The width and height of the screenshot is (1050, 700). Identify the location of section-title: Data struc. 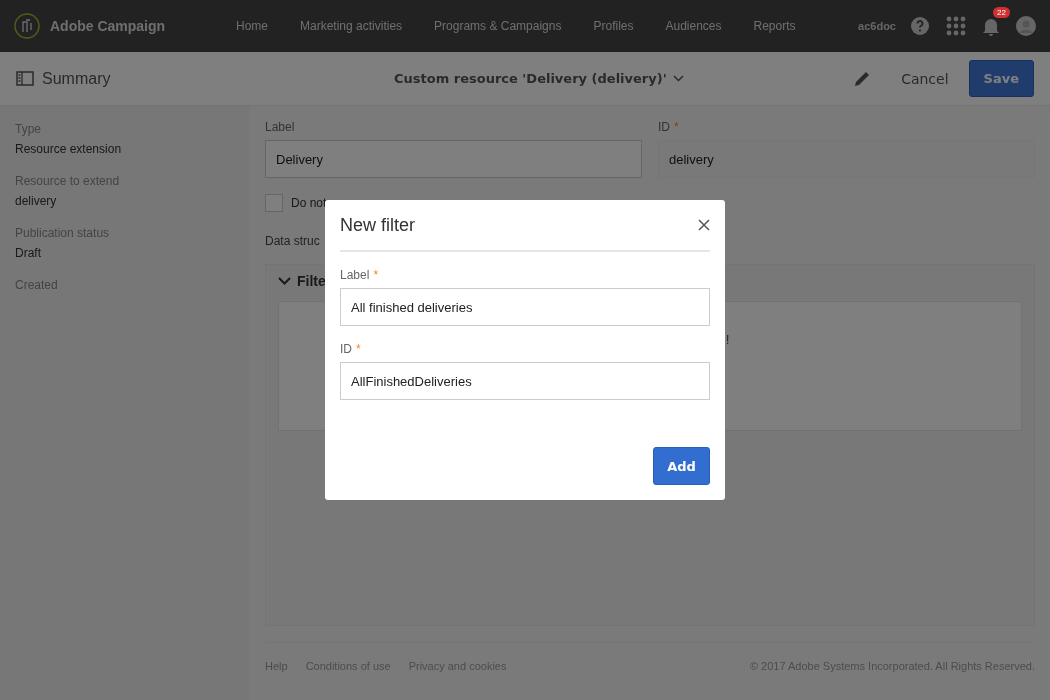
(293, 241).